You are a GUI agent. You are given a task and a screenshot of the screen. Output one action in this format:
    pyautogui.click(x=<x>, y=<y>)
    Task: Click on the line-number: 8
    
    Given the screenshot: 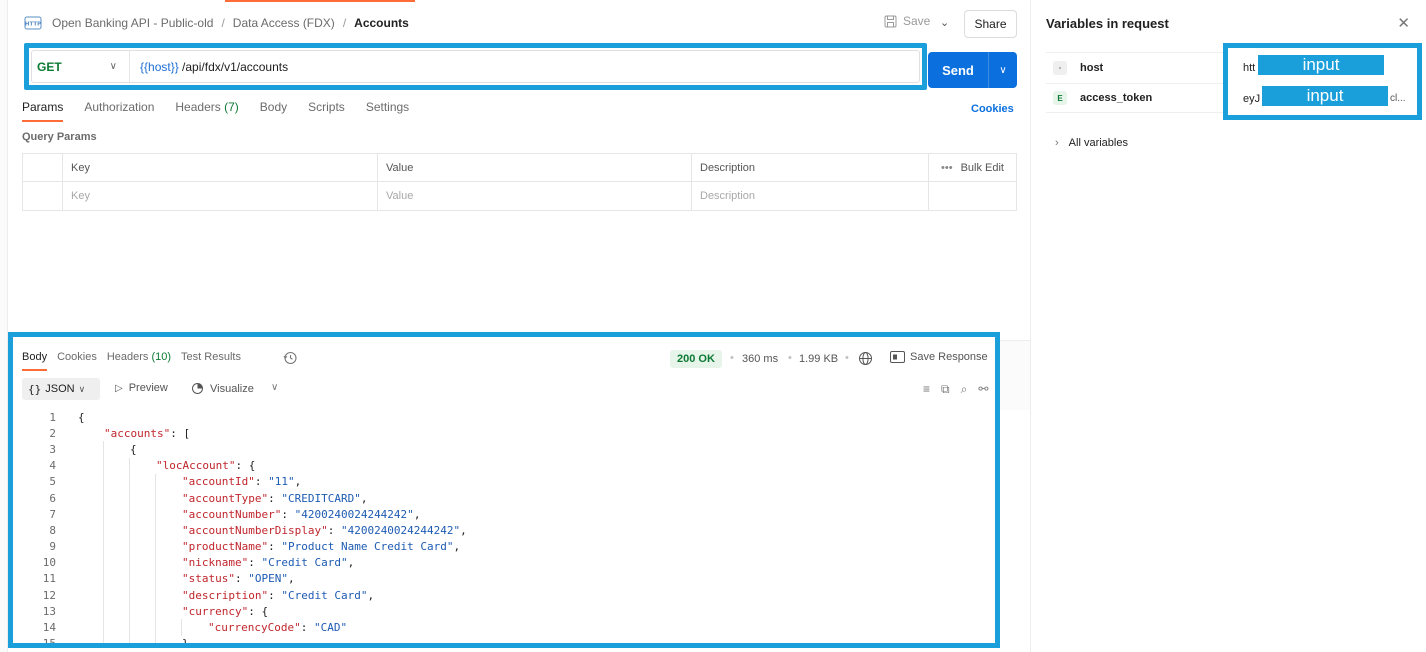 What is the action you would take?
    pyautogui.click(x=52, y=530)
    